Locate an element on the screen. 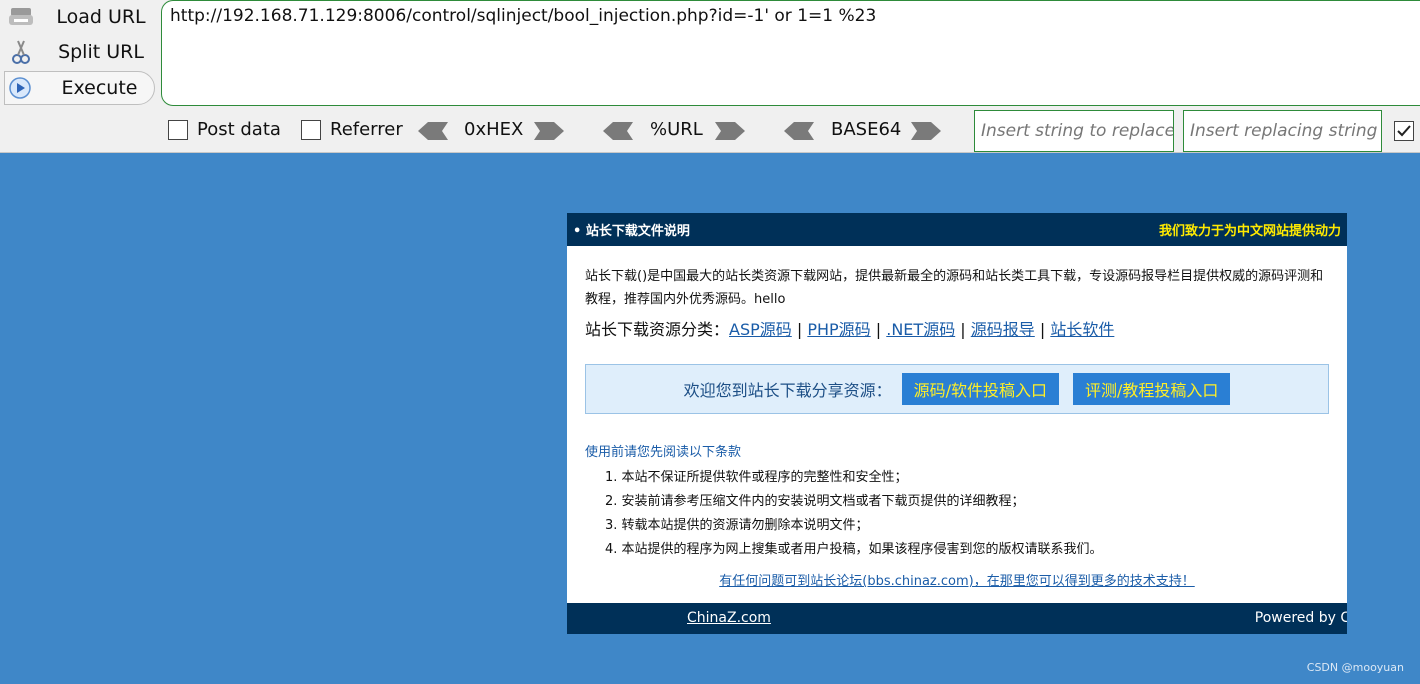  category-link-software: 站长软件 is located at coordinates (1082, 329).